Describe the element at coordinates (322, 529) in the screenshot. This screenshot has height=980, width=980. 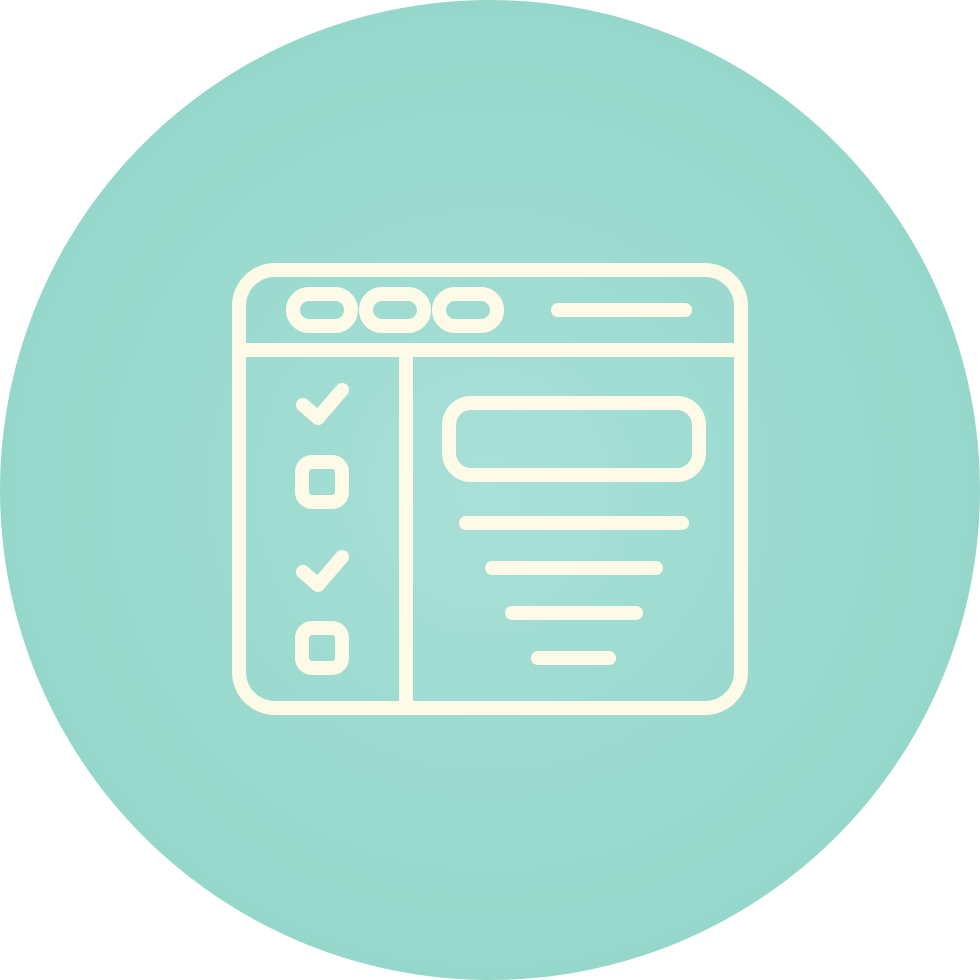
I see `checklist` at that location.